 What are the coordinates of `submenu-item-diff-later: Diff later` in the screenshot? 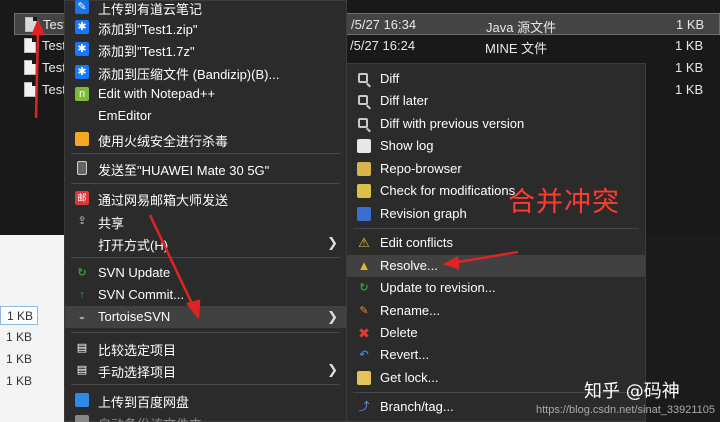 It's located at (496, 101).